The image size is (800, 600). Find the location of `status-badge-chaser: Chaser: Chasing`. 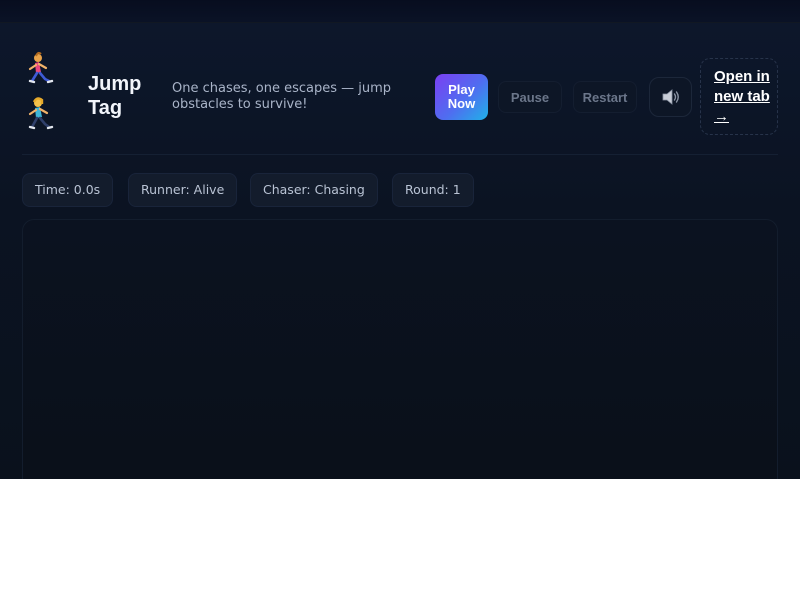

status-badge-chaser: Chaser: Chasing is located at coordinates (314, 190).